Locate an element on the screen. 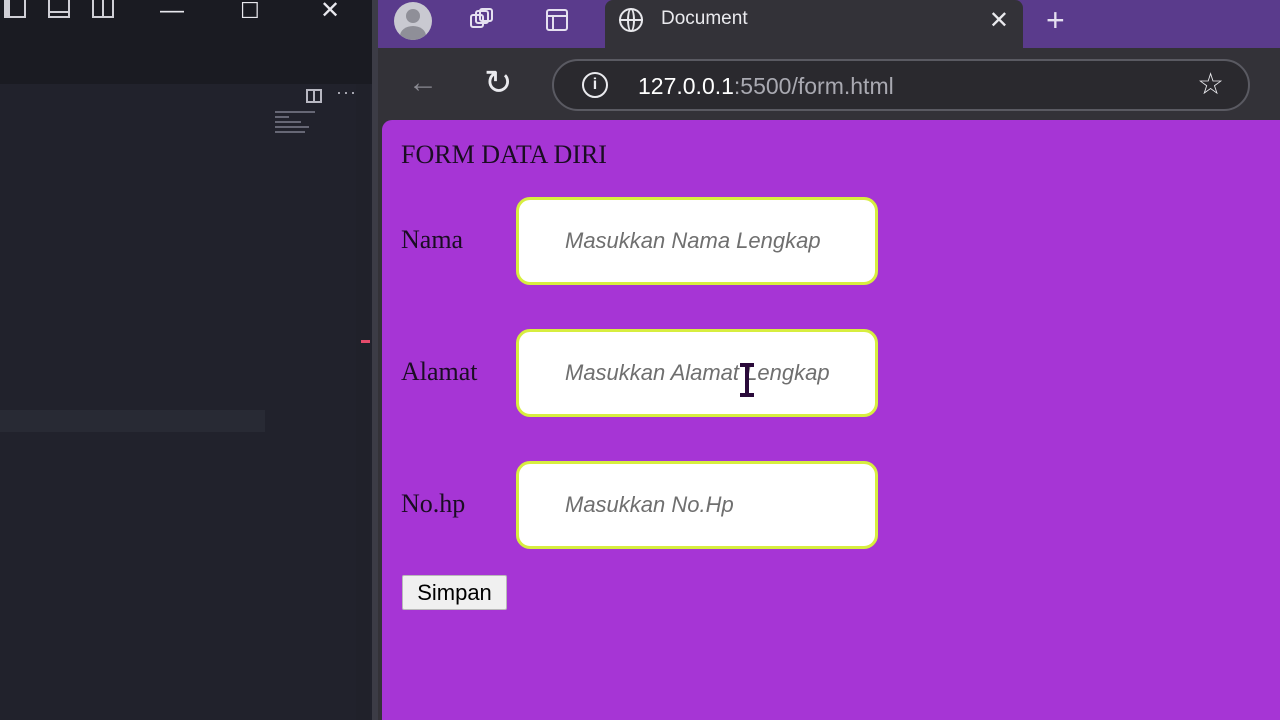  toggle-panel-icon is located at coordinates (59, 9).